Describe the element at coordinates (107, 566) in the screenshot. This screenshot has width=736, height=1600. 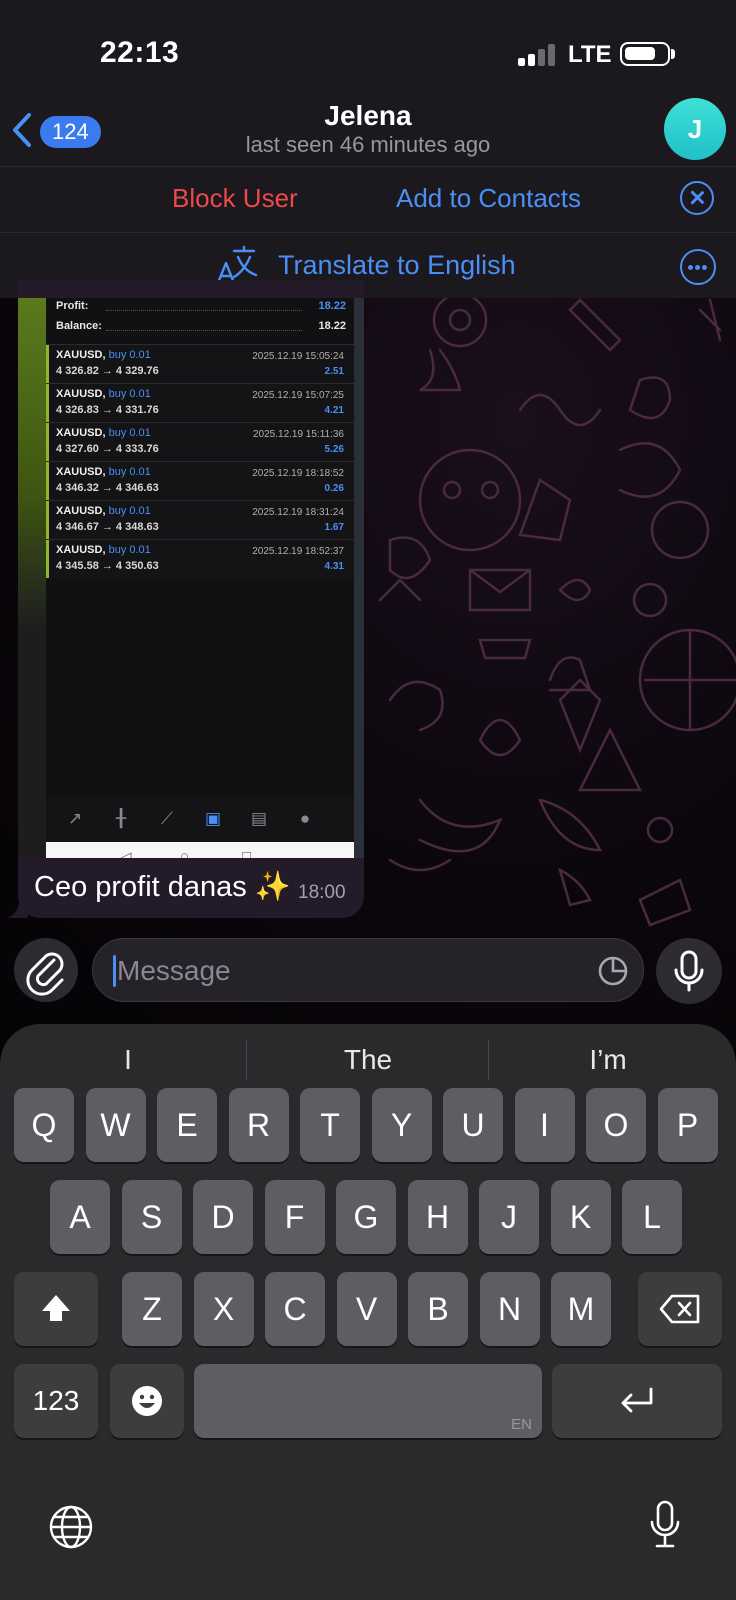
I see `trade-prices: 4 345.58 → 4 350.63` at that location.